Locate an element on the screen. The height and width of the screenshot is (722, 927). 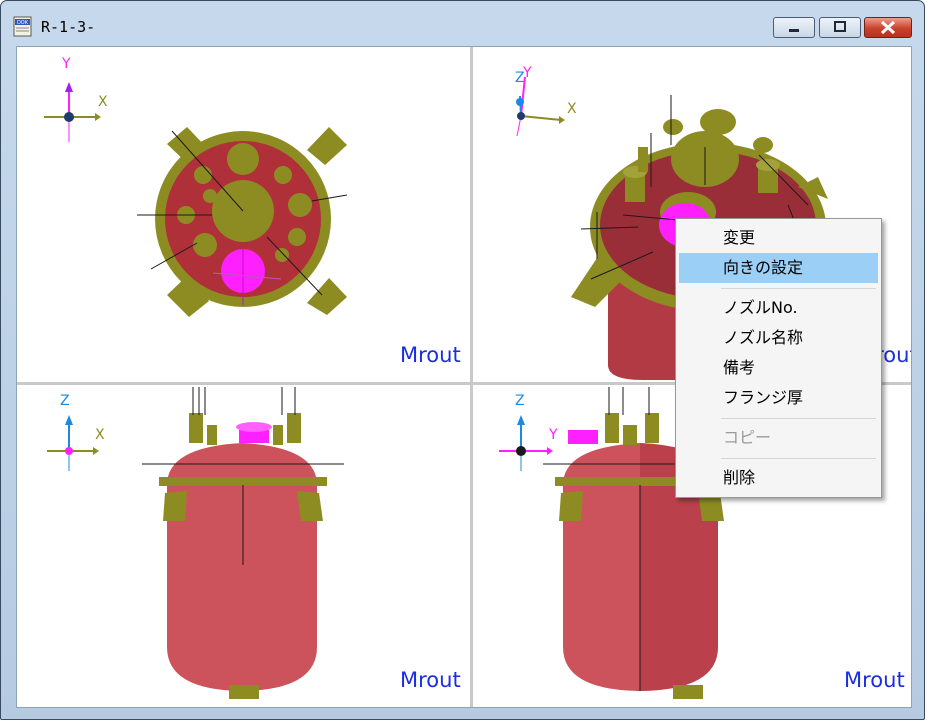
dok-document-icon: DOK is located at coordinates (22, 26).